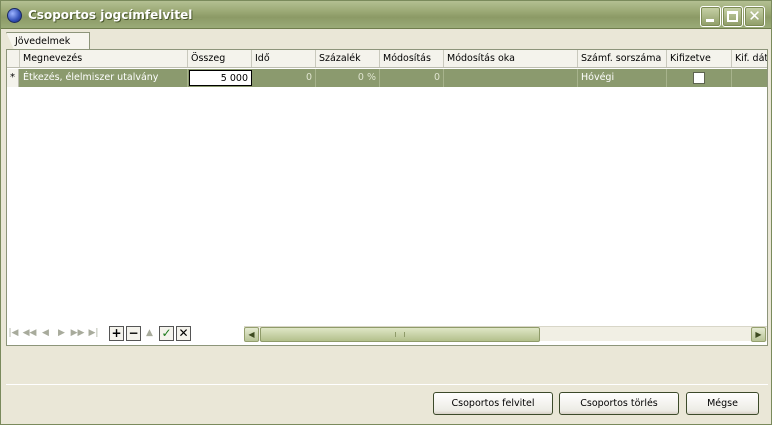 The height and width of the screenshot is (425, 772). What do you see at coordinates (45, 333) in the screenshot?
I see `prior-record-icon: ◀` at bounding box center [45, 333].